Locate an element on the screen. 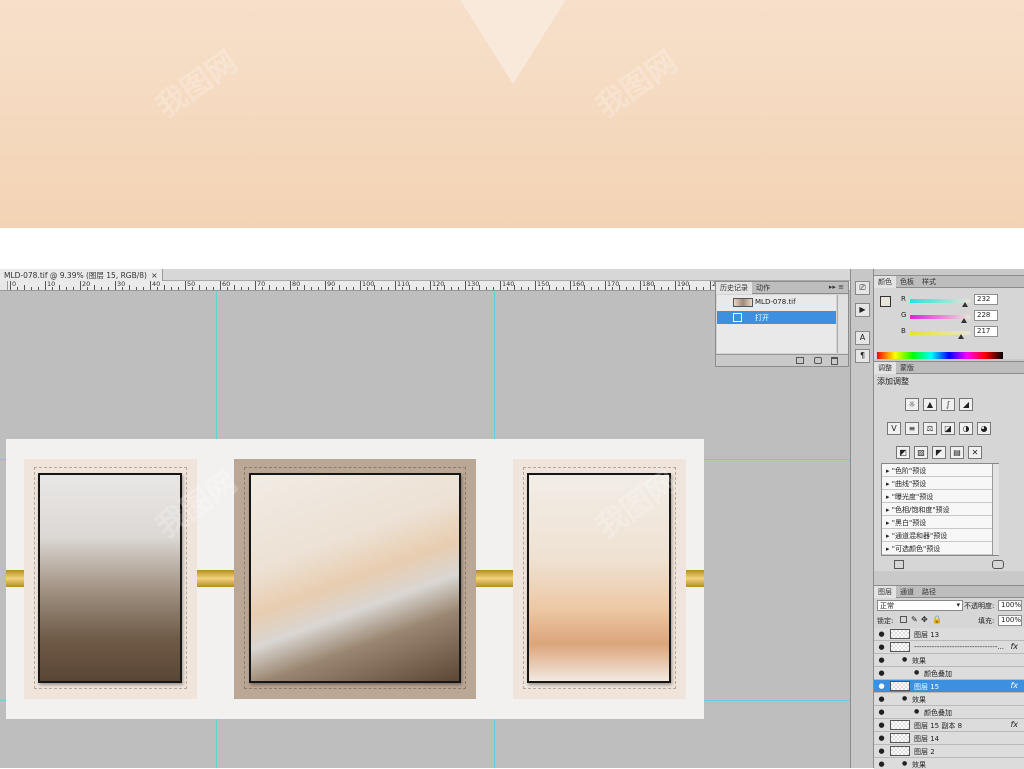 The height and width of the screenshot is (769, 1024). preset-item: ▸ "曝光度"预设 is located at coordinates (940, 496).